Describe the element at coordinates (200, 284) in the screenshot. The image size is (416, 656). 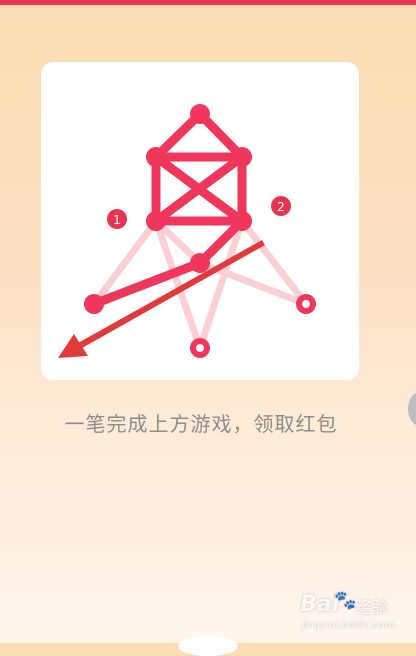
I see `undrawn-edges` at that location.